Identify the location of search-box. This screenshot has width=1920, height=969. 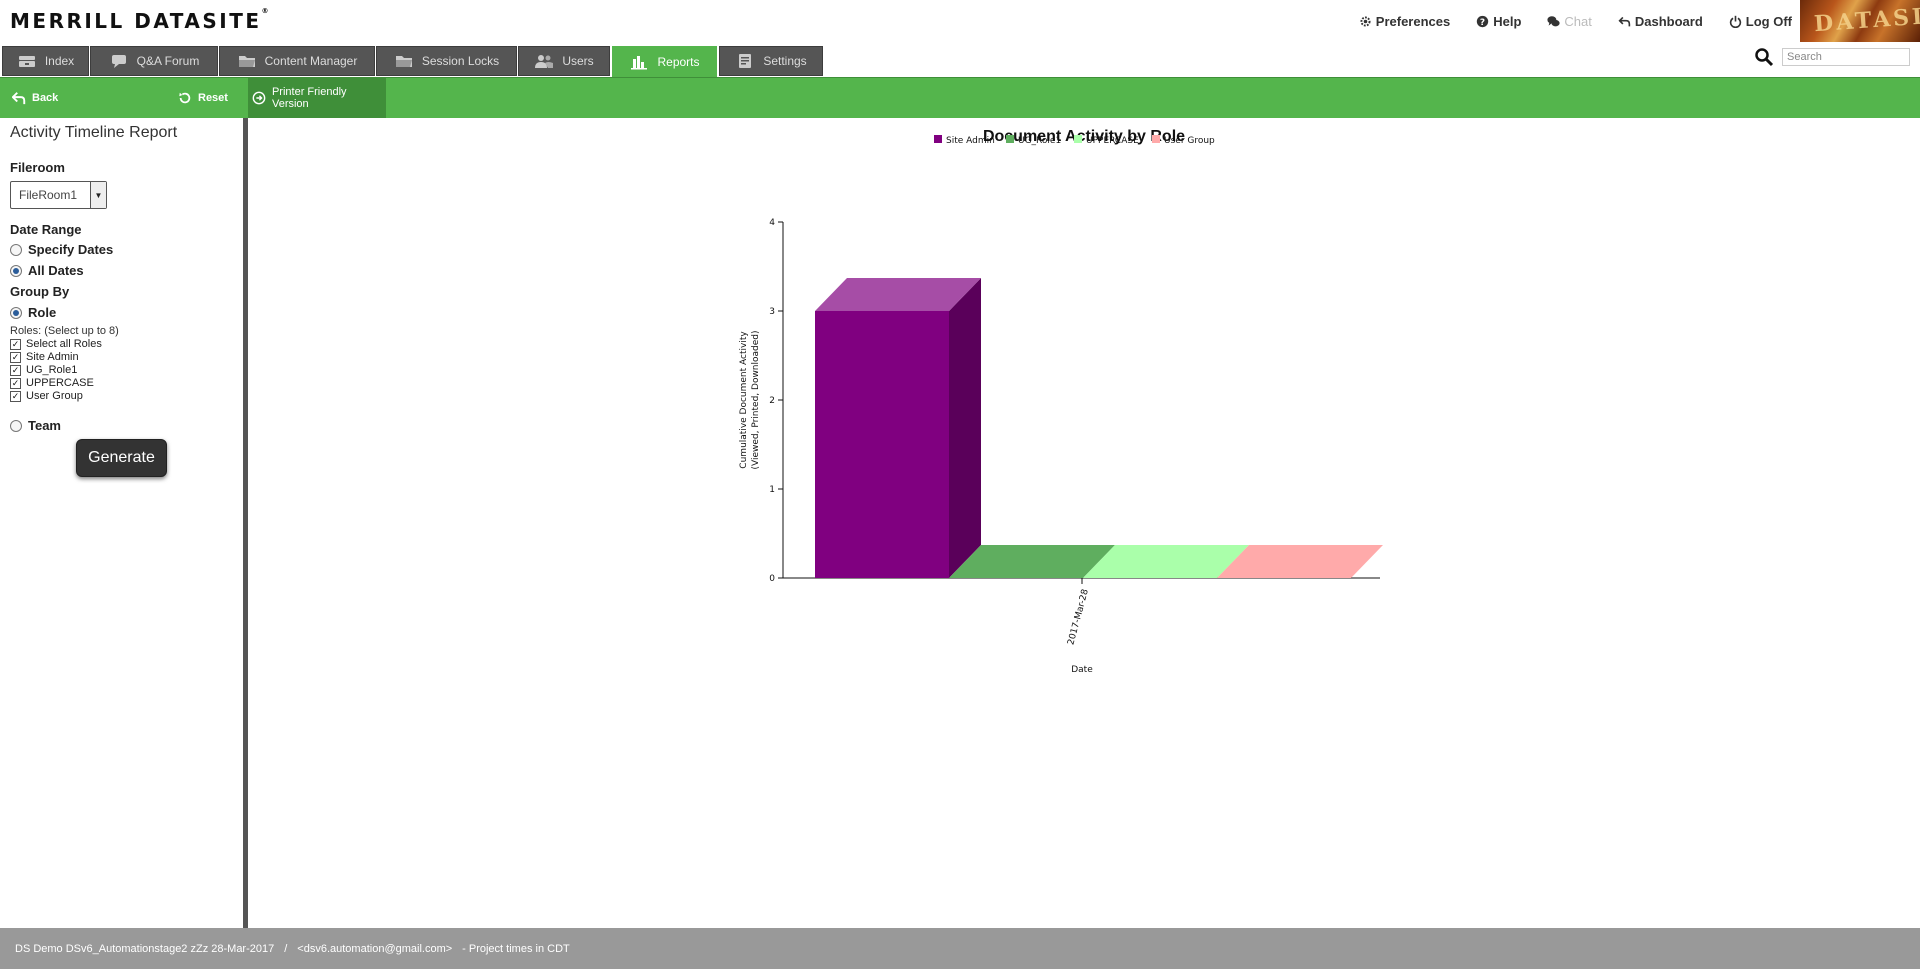
(1832, 57).